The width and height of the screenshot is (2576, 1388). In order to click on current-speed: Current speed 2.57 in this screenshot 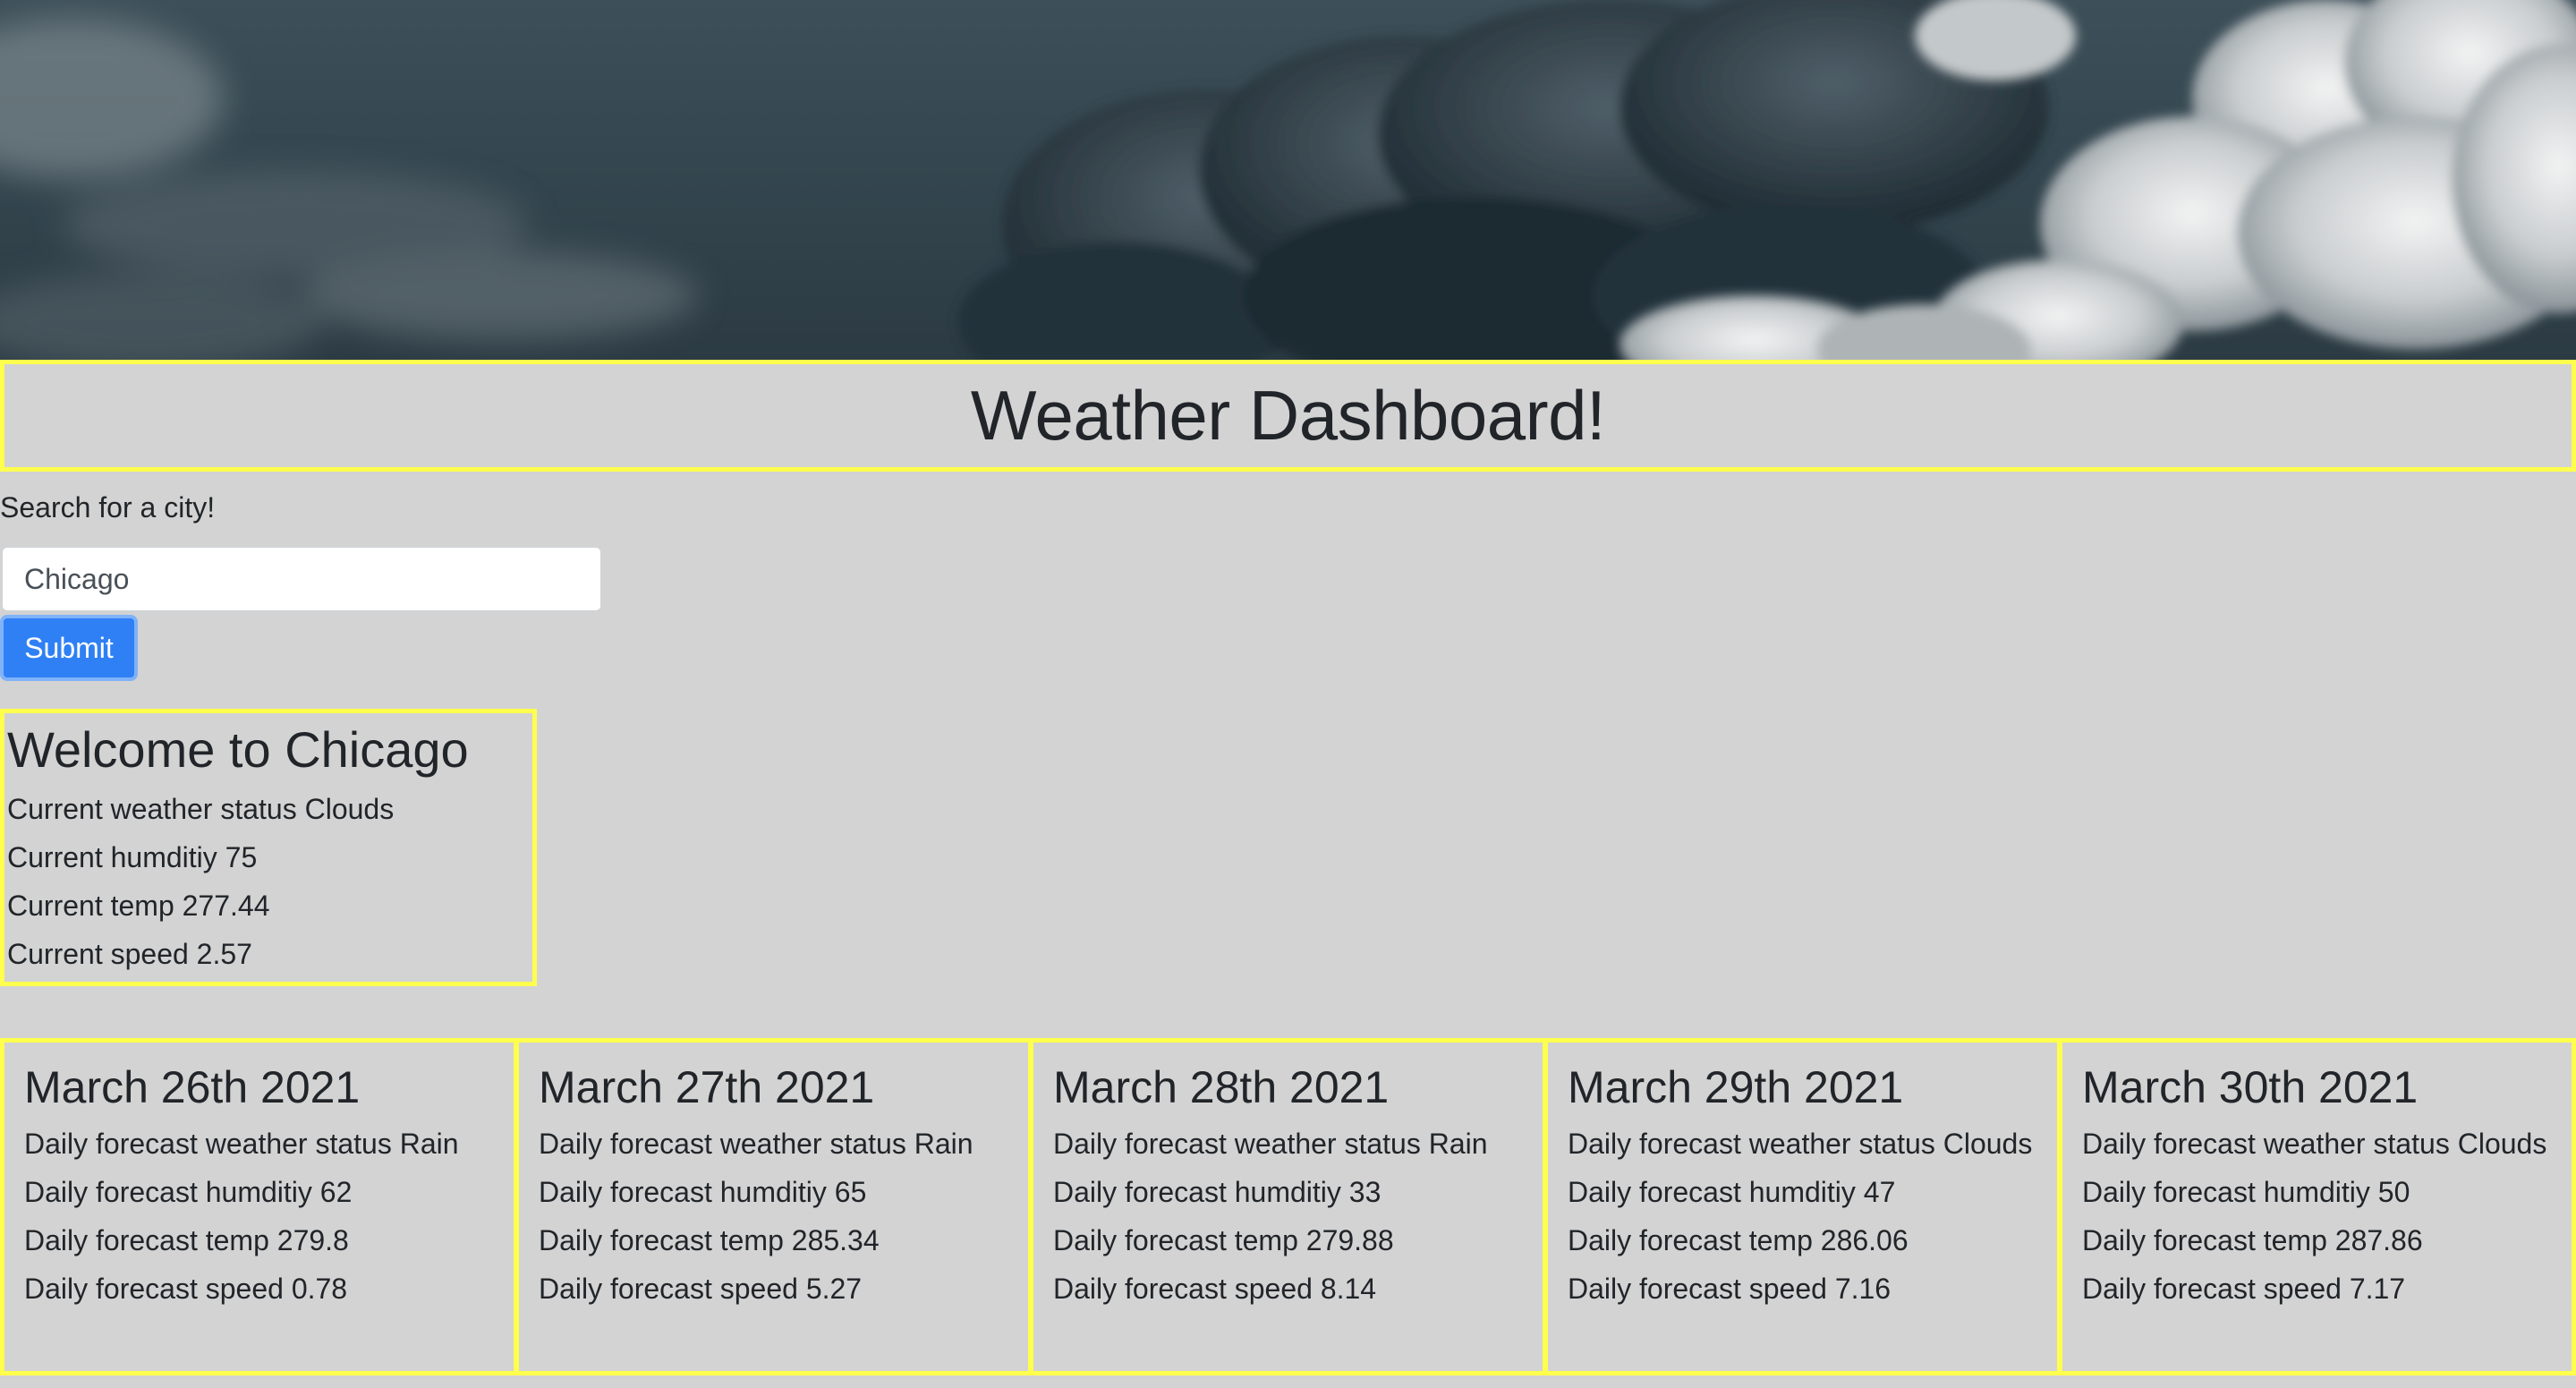, I will do `click(129, 953)`.